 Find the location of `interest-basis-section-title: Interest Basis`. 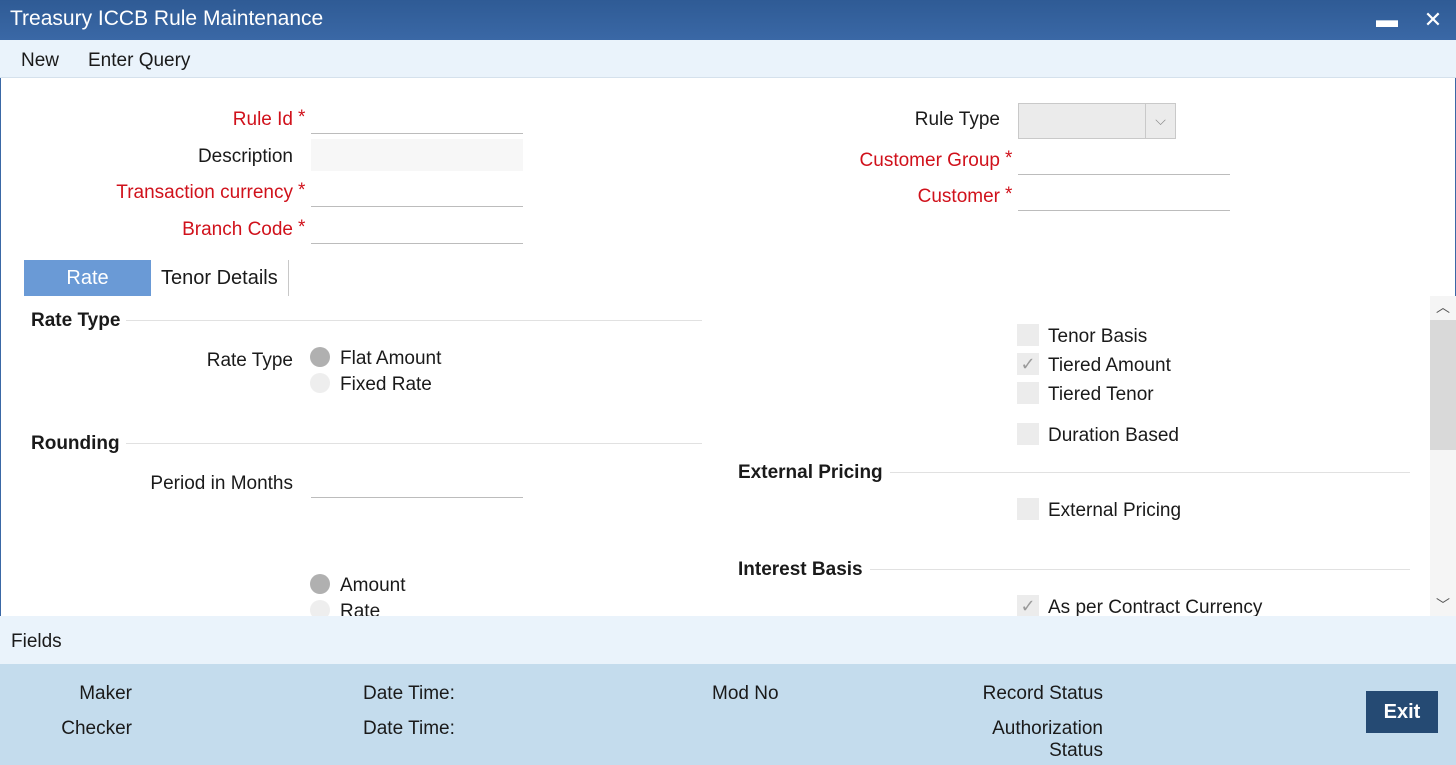

interest-basis-section-title: Interest Basis is located at coordinates (800, 569).